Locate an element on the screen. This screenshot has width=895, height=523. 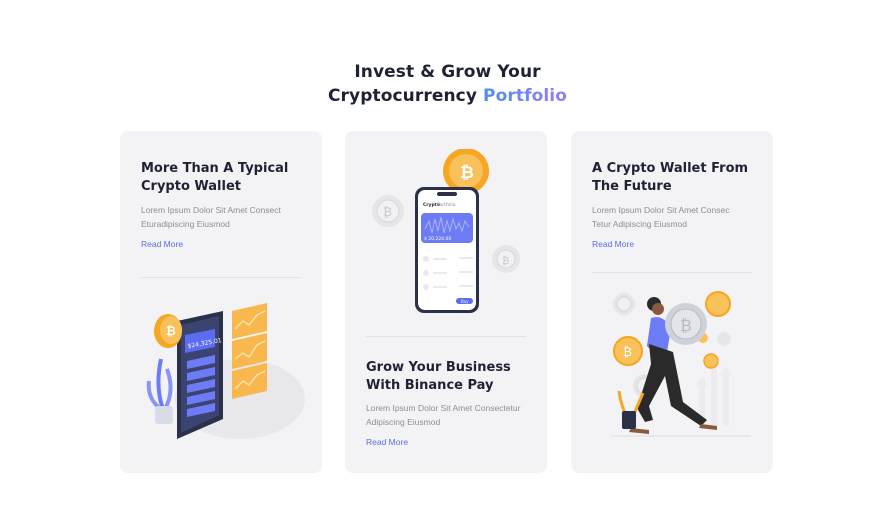
card-description-line-2: Tetur Adipiscing Eiusmod is located at coordinates (639, 223).